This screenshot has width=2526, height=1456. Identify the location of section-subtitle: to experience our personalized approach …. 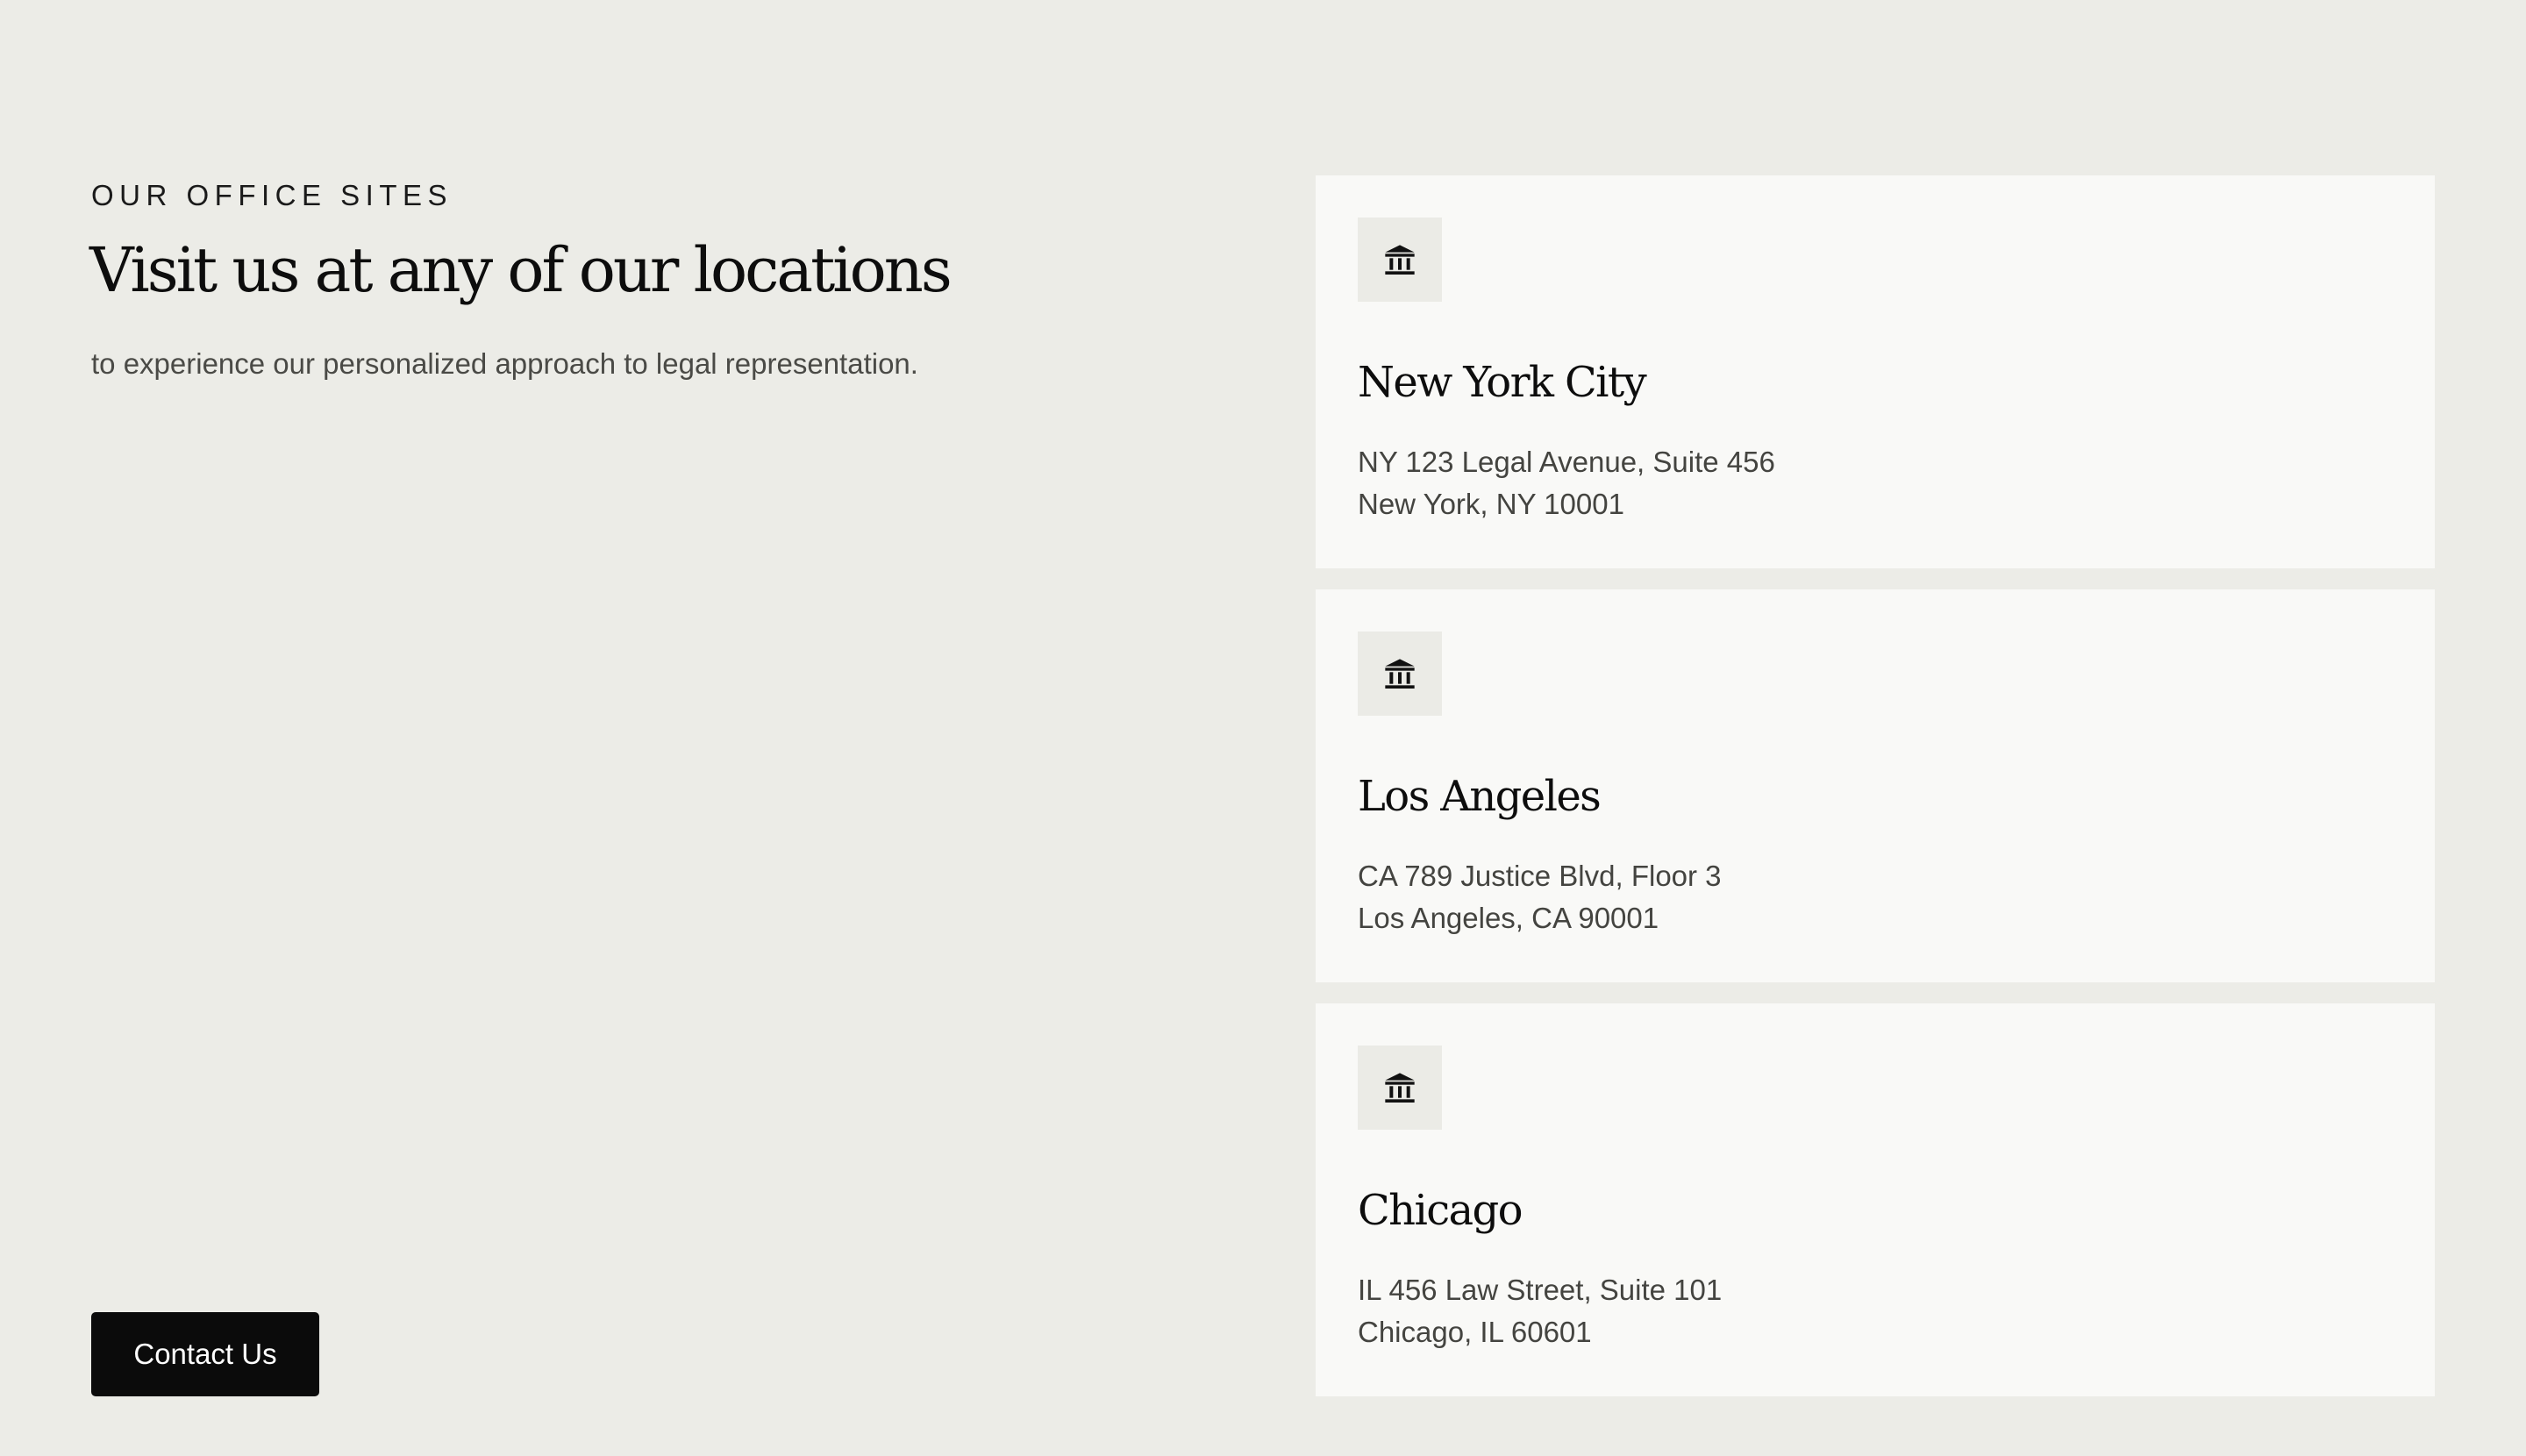
(504, 363).